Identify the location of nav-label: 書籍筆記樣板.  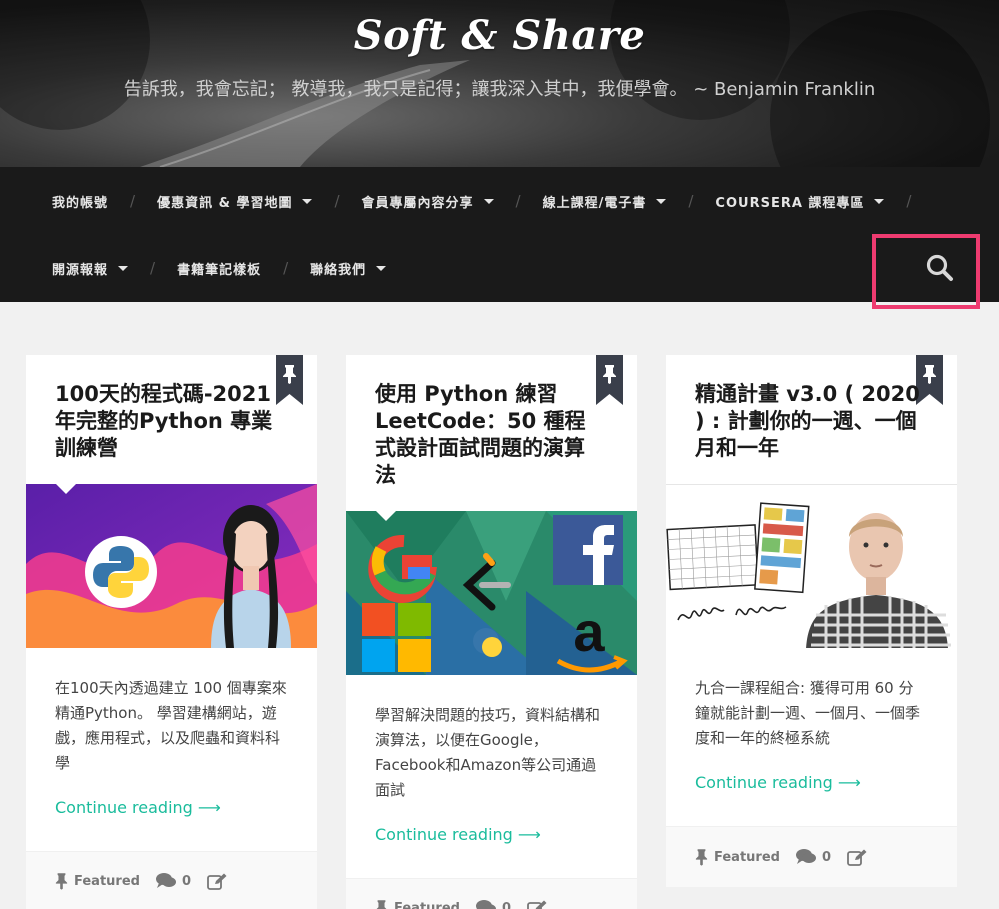
(219, 270).